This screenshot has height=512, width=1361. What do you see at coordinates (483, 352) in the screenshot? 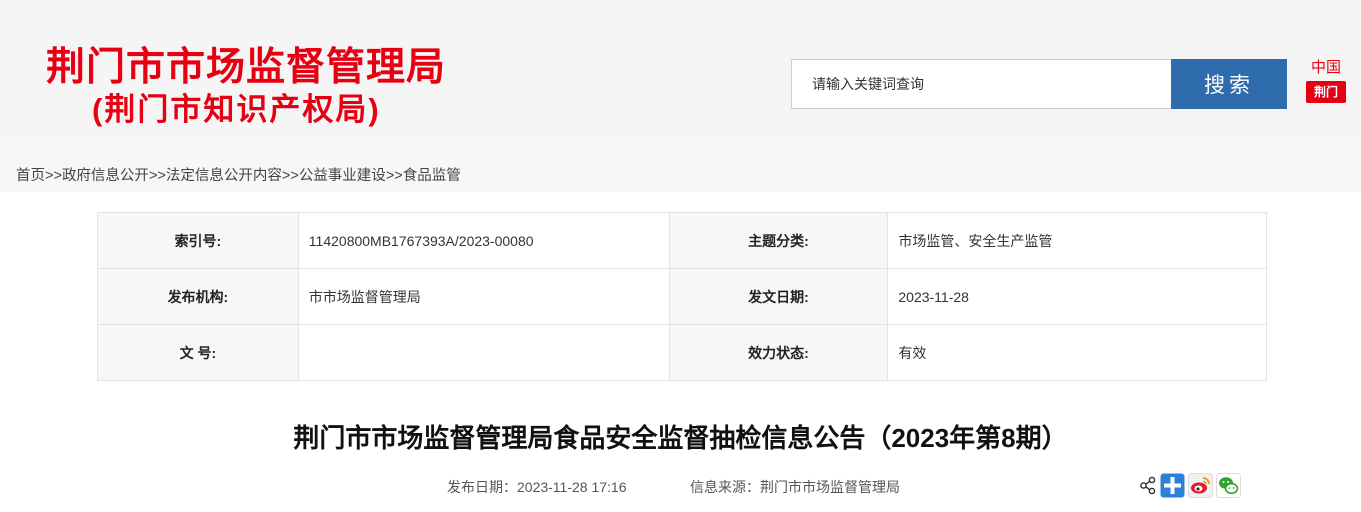
I see `document-number-value` at bounding box center [483, 352].